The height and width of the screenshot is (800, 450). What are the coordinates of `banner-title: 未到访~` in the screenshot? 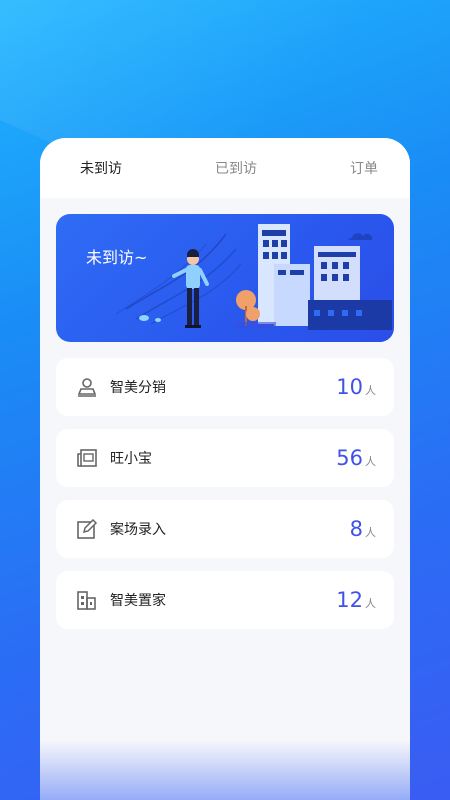 It's located at (117, 257).